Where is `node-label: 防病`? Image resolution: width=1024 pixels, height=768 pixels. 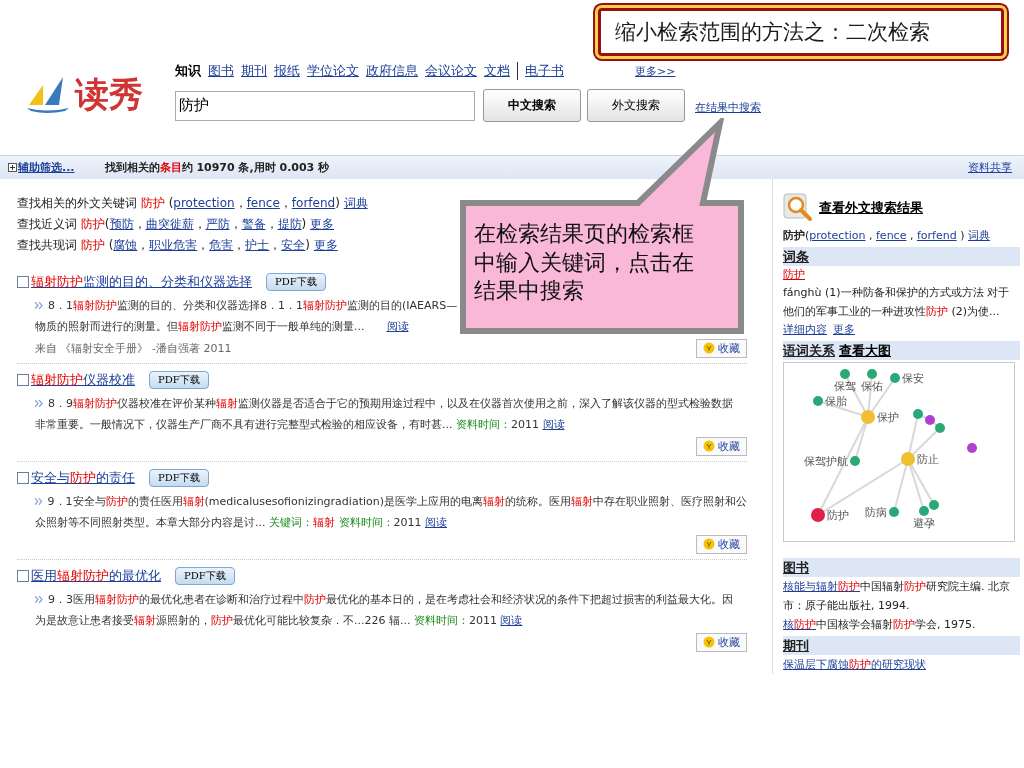
node-label: 防病 is located at coordinates (876, 512).